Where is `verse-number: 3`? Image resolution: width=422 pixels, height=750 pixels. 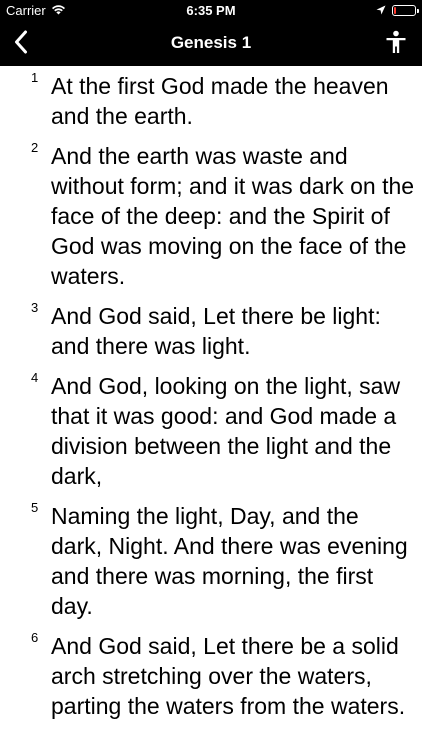
verse-number: 3 is located at coordinates (35, 307).